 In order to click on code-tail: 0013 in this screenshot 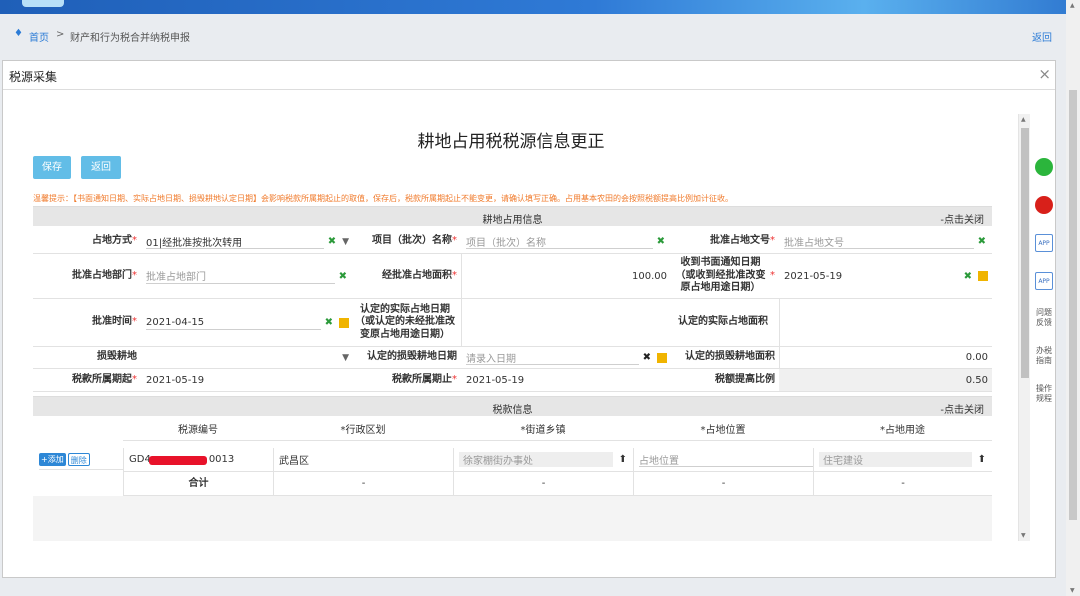, I will do `click(221, 459)`.